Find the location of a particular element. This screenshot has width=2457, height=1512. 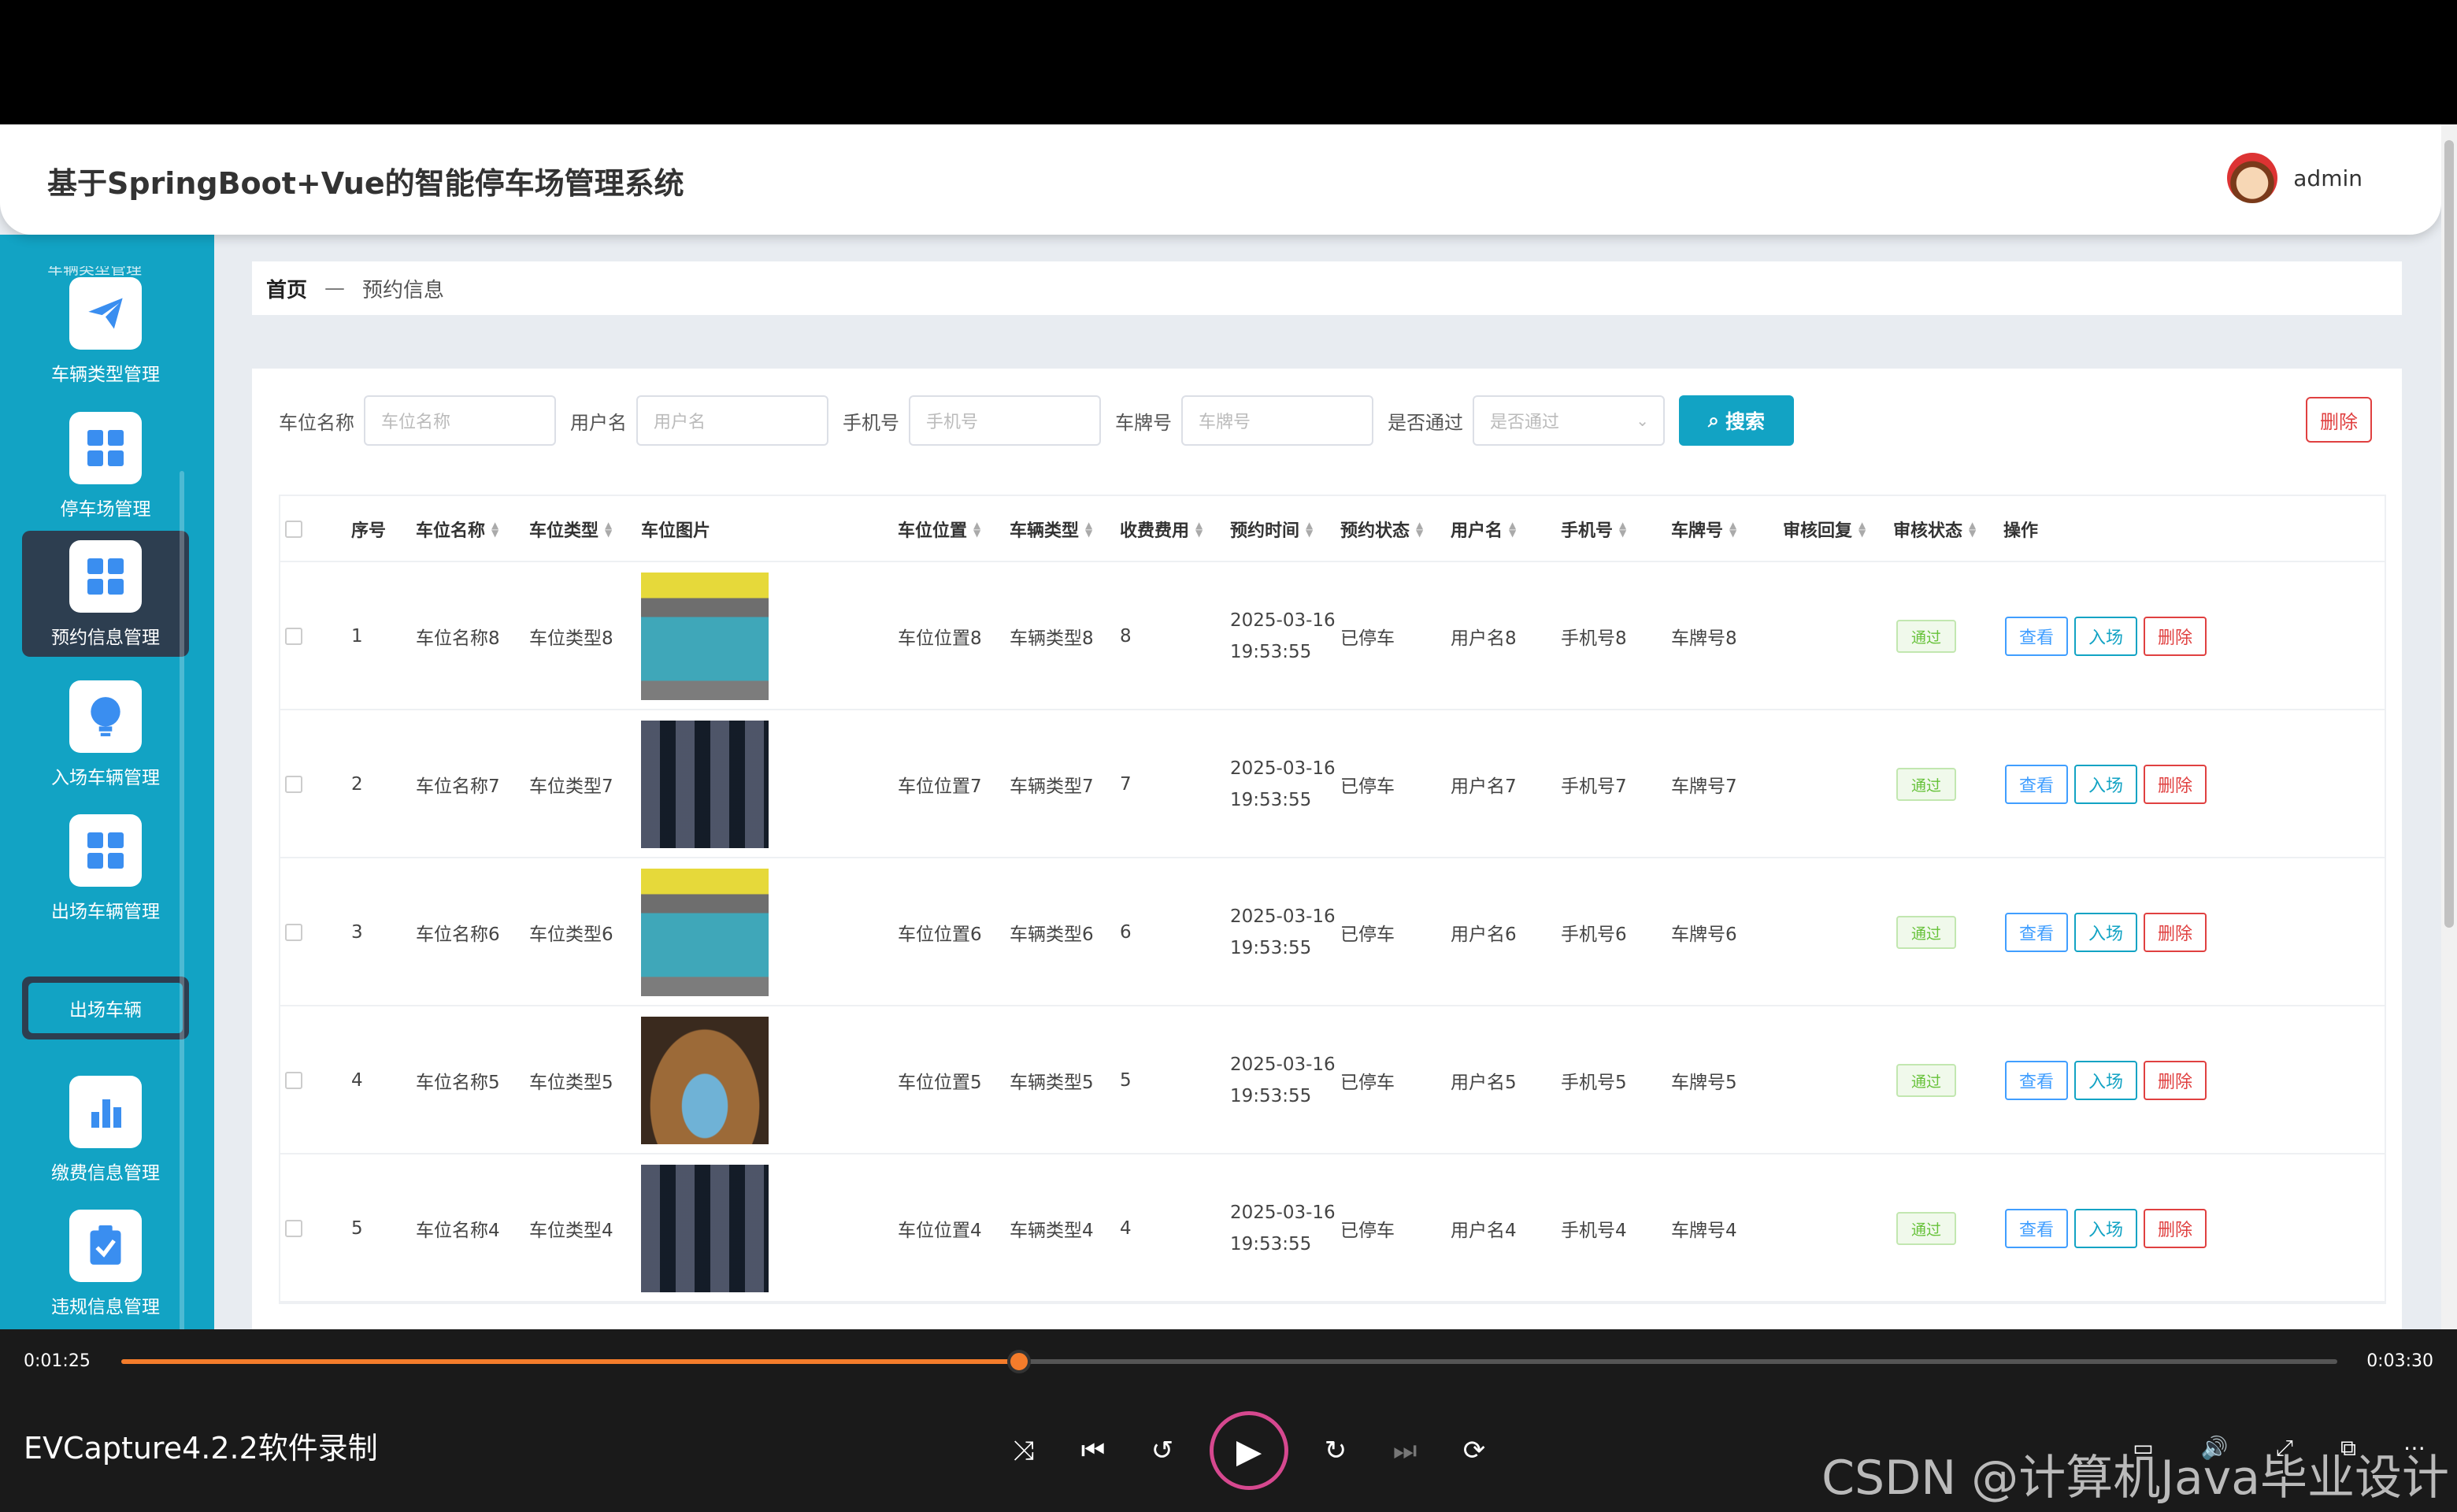

rewind-10-icon: ↺ is located at coordinates (1162, 1450).